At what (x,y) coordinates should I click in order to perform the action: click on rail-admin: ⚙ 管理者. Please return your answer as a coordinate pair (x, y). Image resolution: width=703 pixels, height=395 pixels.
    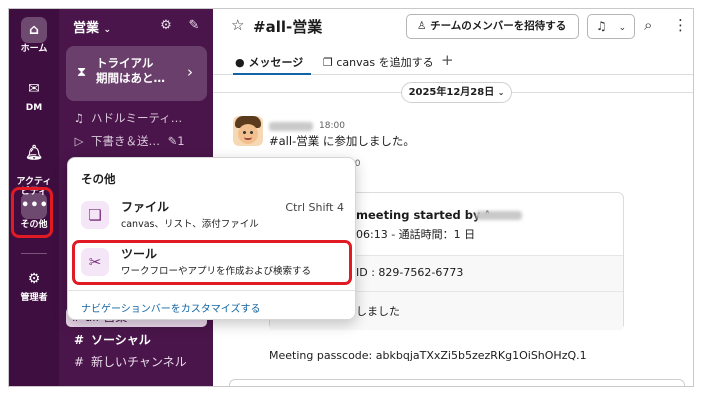
    Looking at the image, I should click on (34, 285).